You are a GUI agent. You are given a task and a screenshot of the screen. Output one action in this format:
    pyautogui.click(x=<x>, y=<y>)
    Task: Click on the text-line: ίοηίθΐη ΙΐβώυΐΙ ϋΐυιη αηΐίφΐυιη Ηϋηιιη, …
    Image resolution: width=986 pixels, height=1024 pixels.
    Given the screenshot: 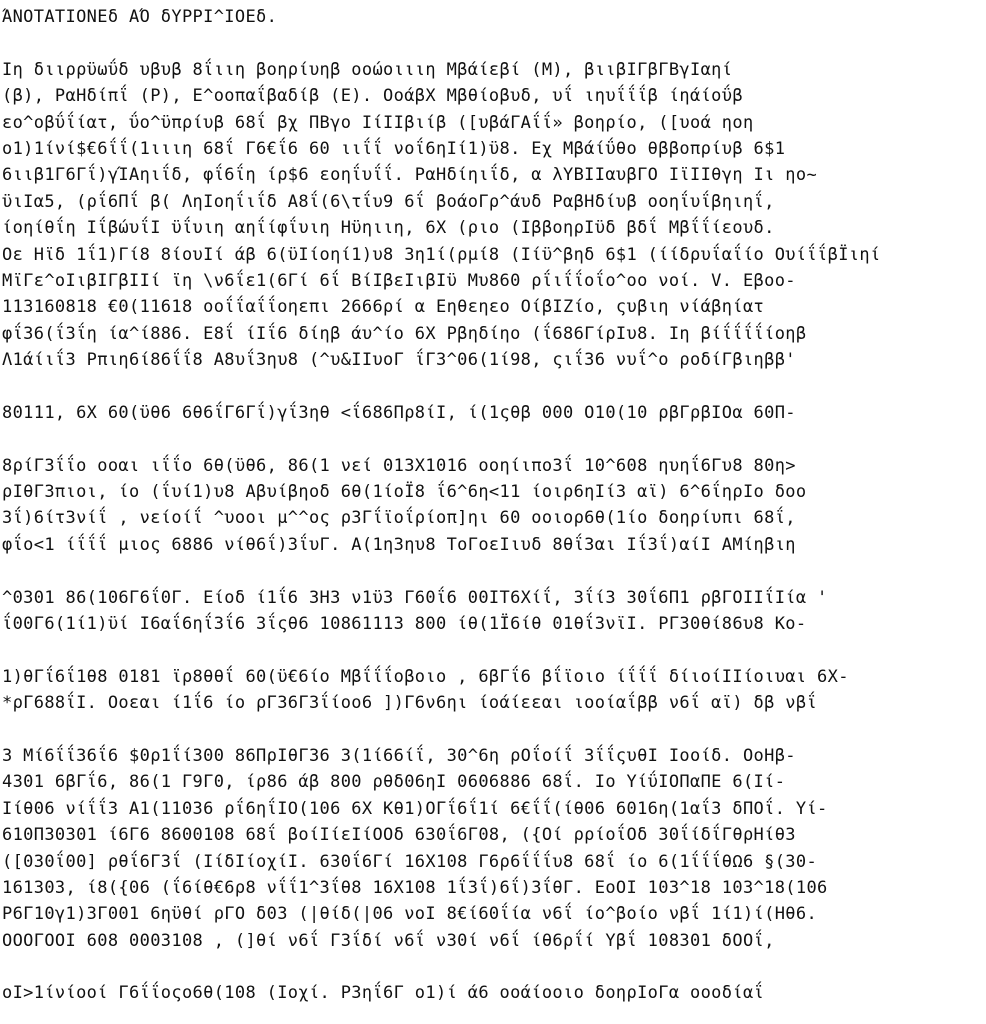 What is the action you would take?
    pyautogui.click(x=388, y=228)
    